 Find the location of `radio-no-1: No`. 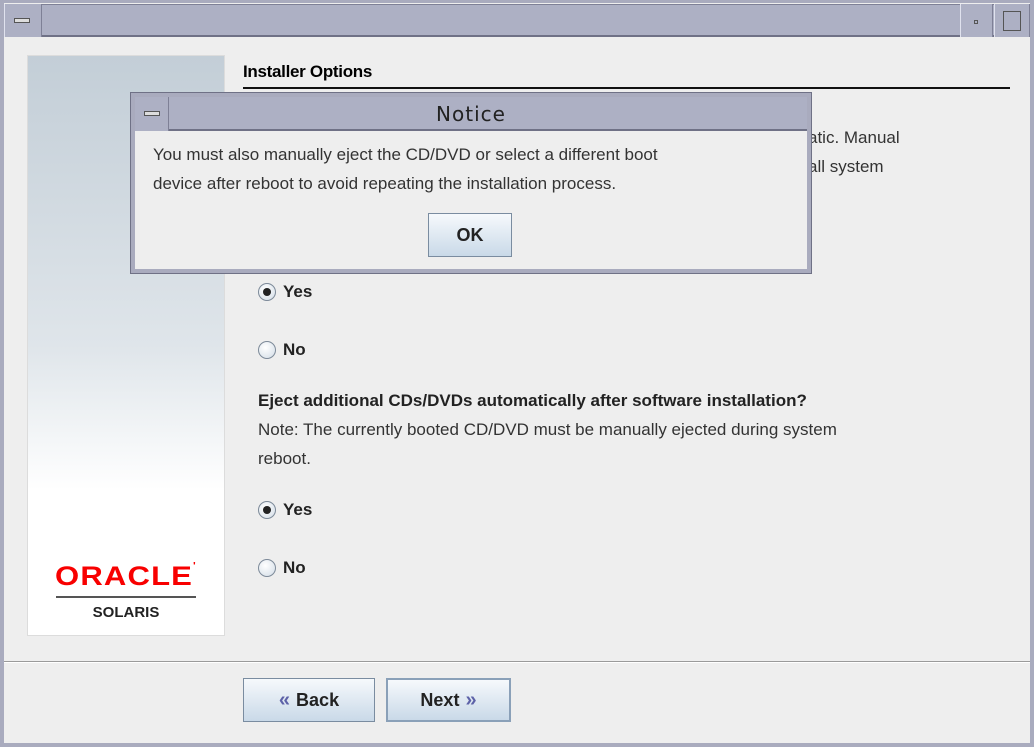

radio-no-1: No is located at coordinates (282, 350).